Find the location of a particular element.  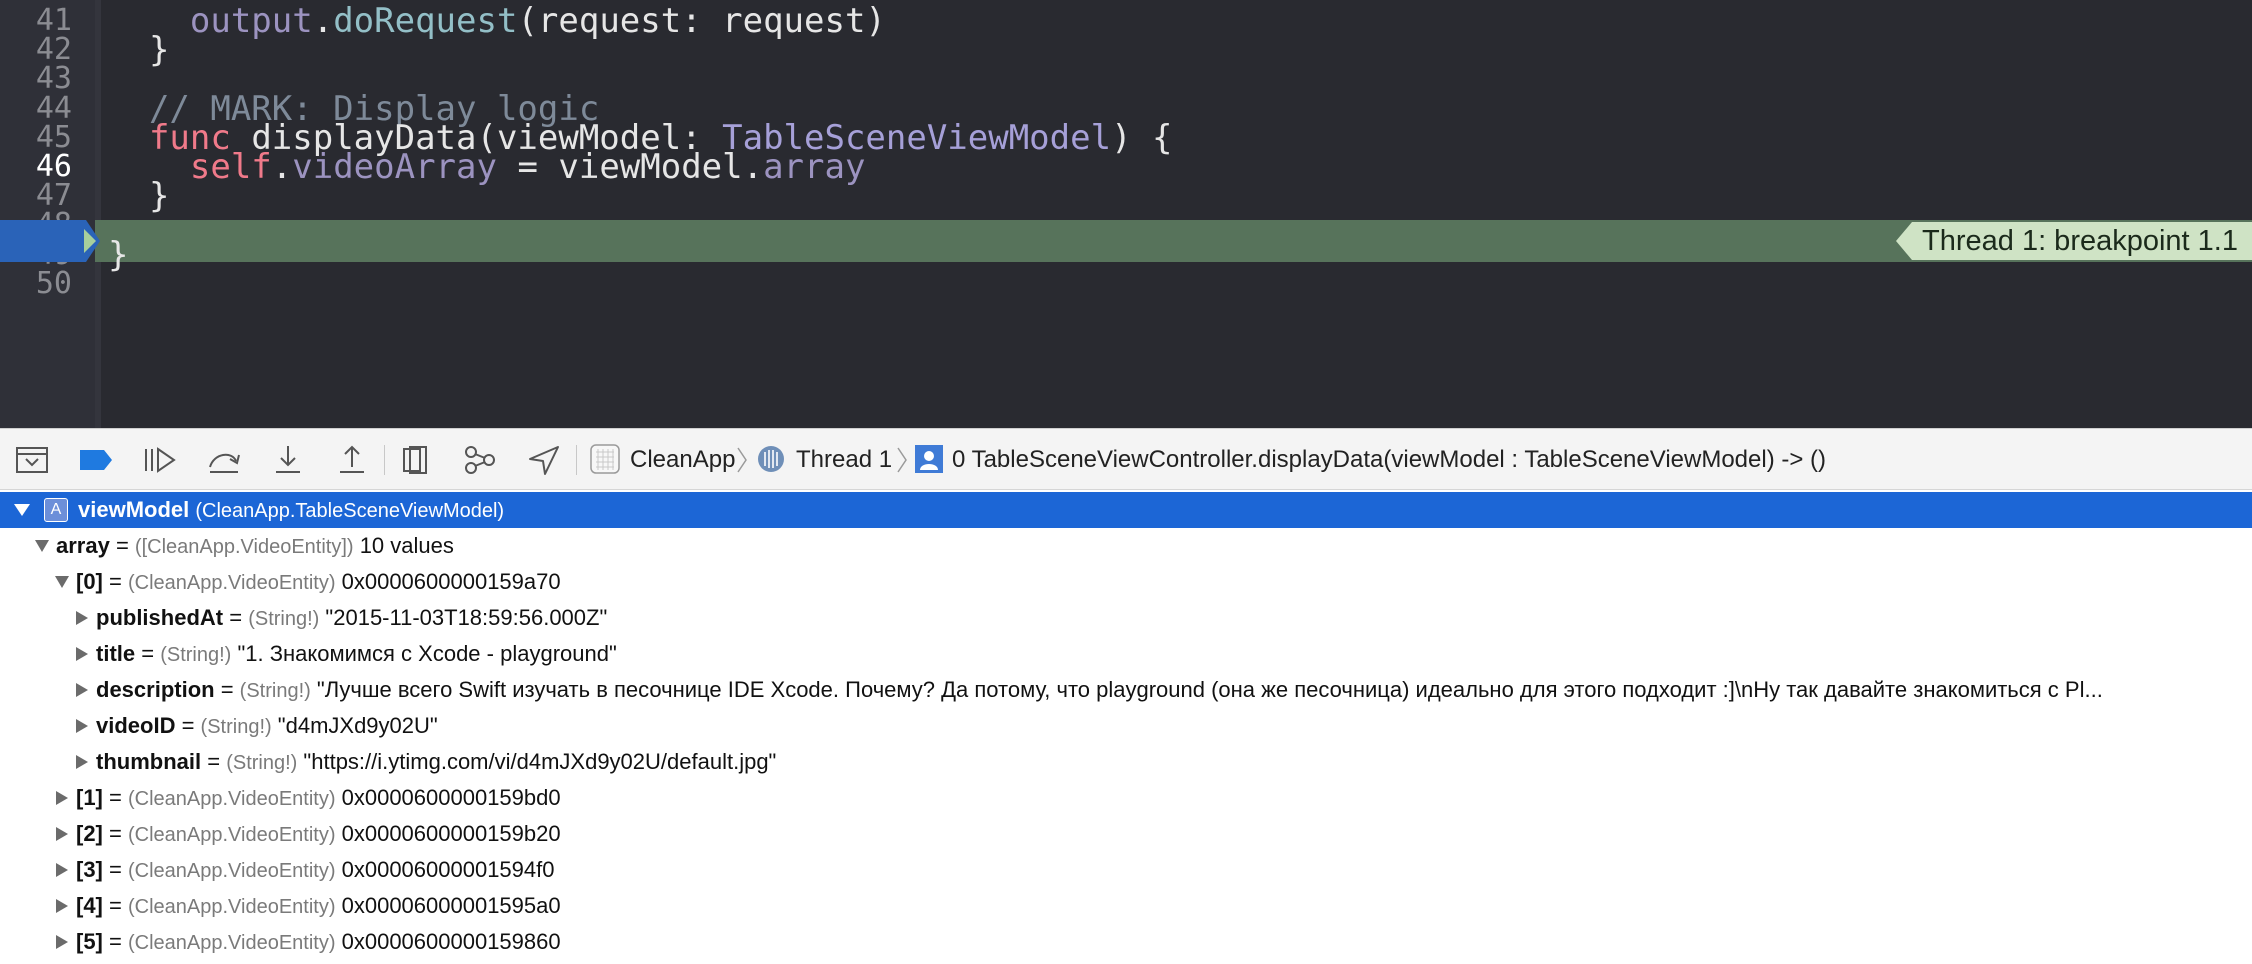

simulate-location-button is located at coordinates (544, 460).